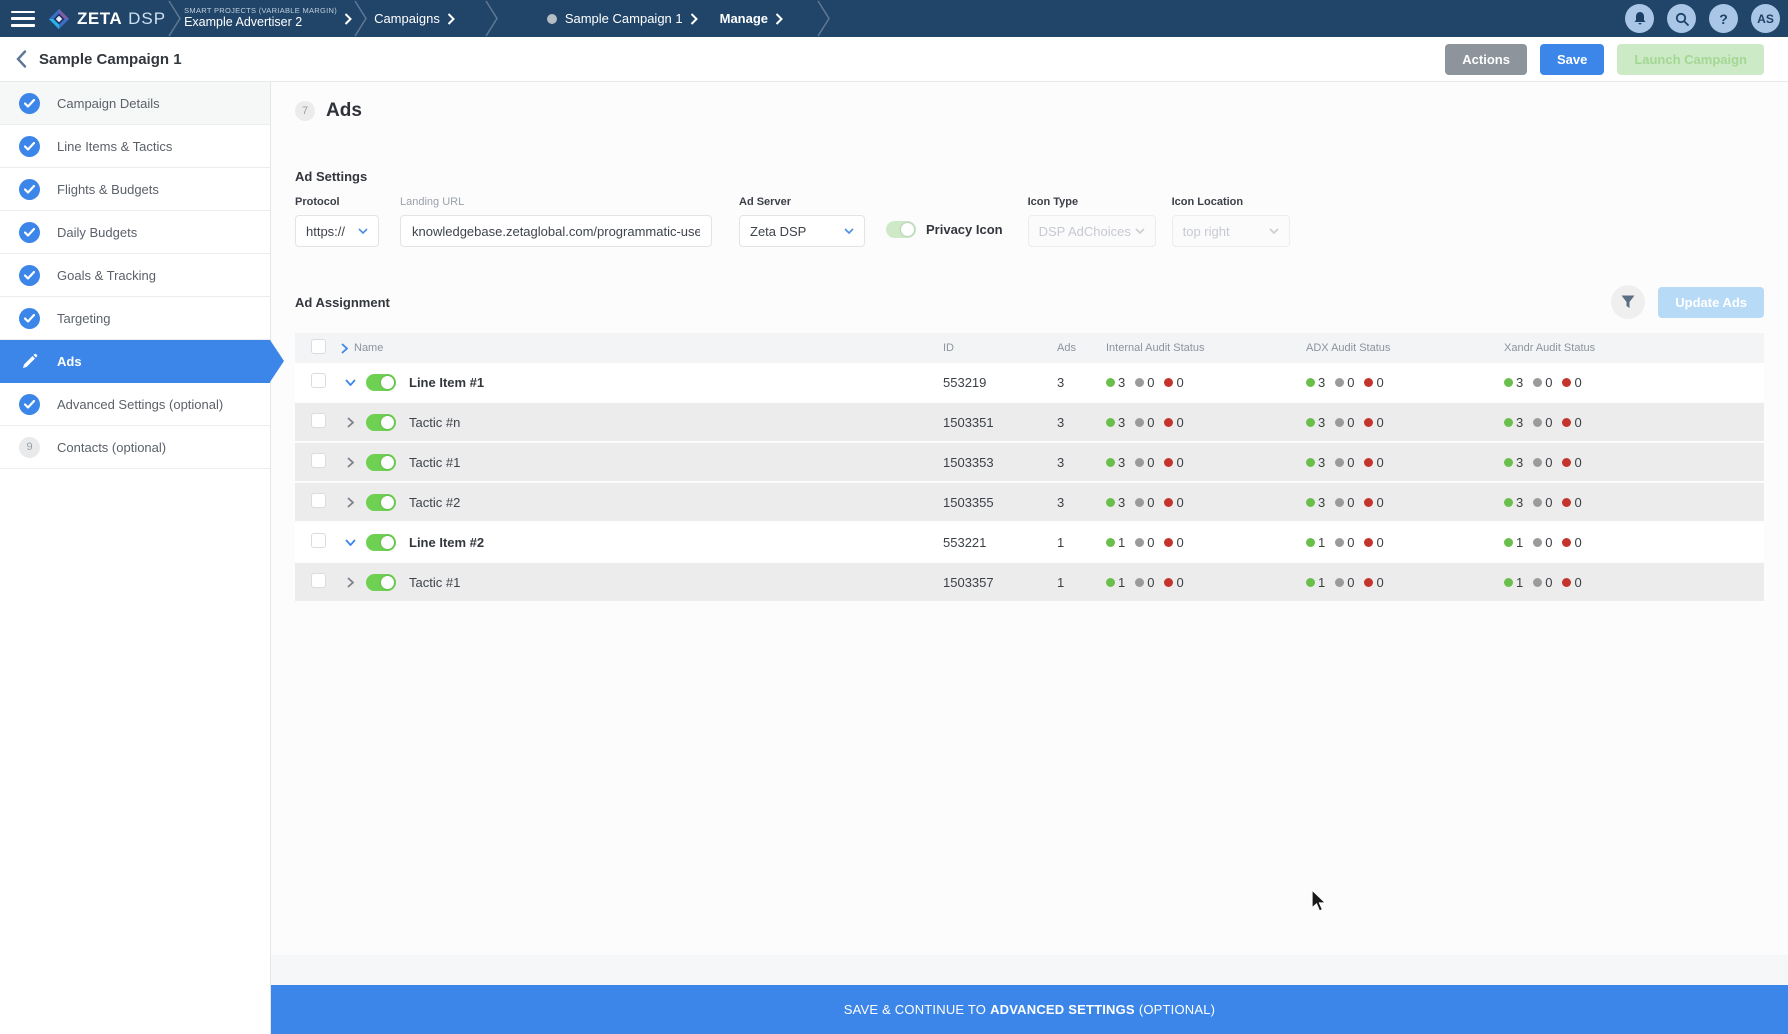 This screenshot has height=1034, width=1788. What do you see at coordinates (964, 229) in the screenshot?
I see `privacy-icon-label: Privacy Icon` at bounding box center [964, 229].